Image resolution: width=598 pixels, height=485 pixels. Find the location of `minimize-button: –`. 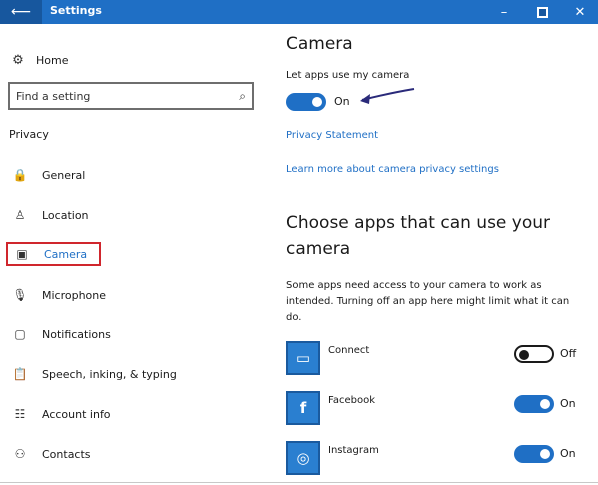

minimize-button: – is located at coordinates (504, 12).